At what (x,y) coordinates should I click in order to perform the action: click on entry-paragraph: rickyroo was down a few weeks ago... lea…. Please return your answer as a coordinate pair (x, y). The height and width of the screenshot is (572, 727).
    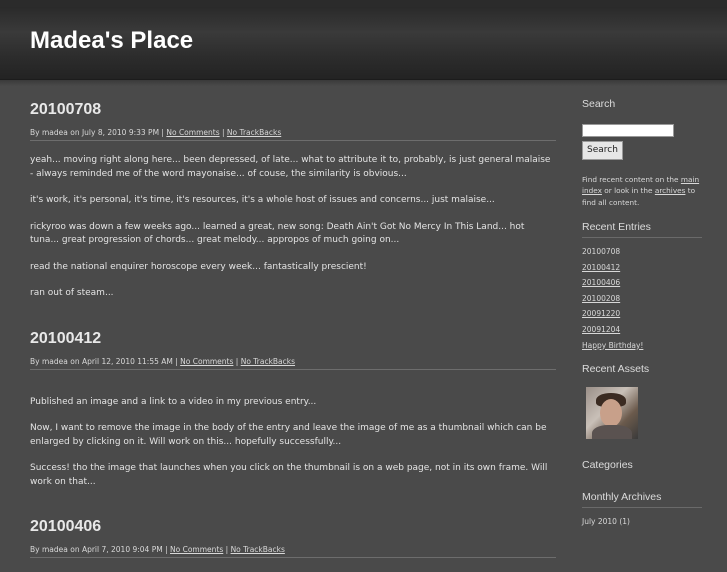
    Looking at the image, I should click on (277, 233).